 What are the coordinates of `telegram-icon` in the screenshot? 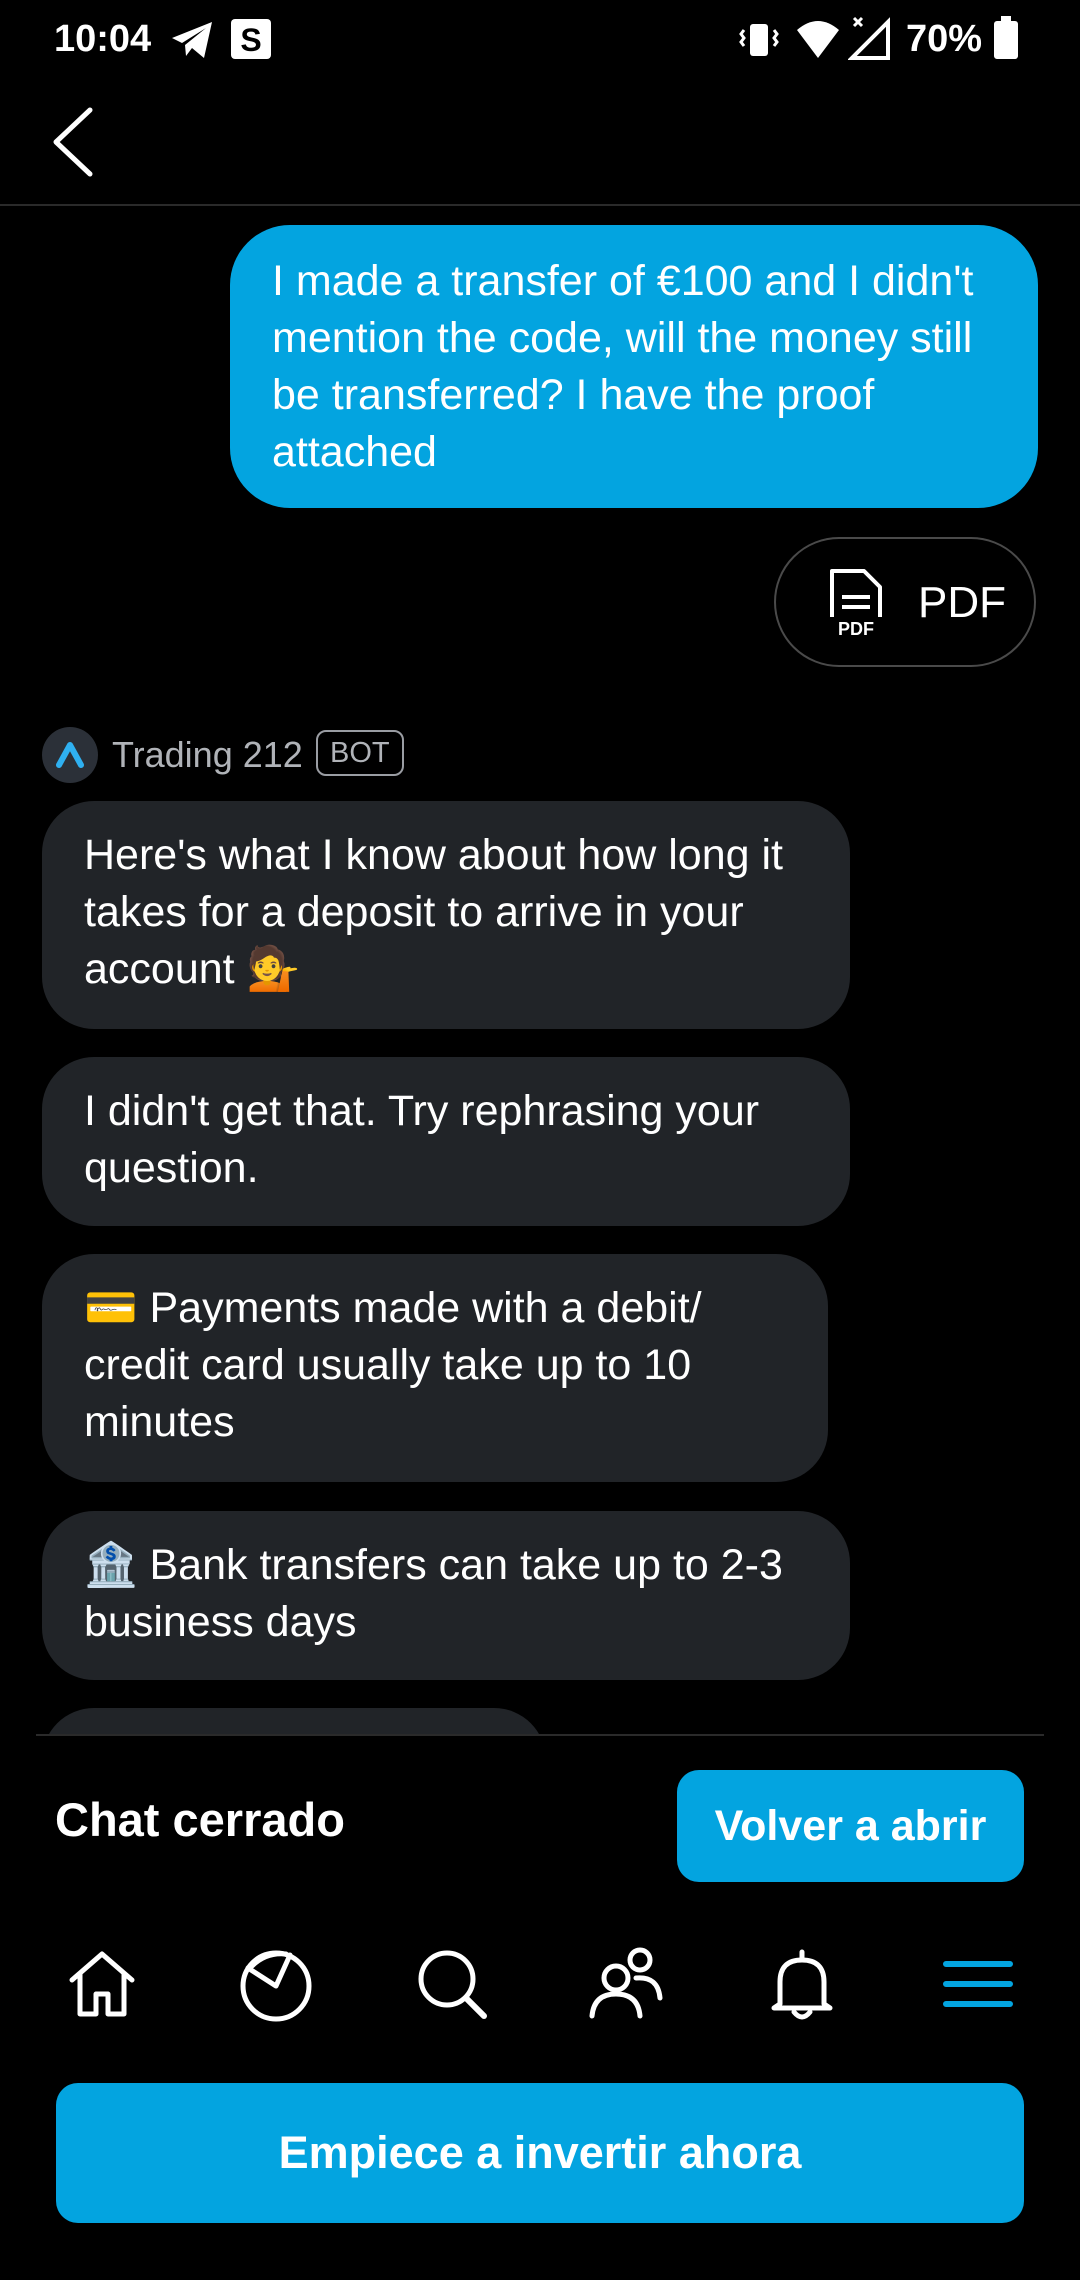 It's located at (192, 40).